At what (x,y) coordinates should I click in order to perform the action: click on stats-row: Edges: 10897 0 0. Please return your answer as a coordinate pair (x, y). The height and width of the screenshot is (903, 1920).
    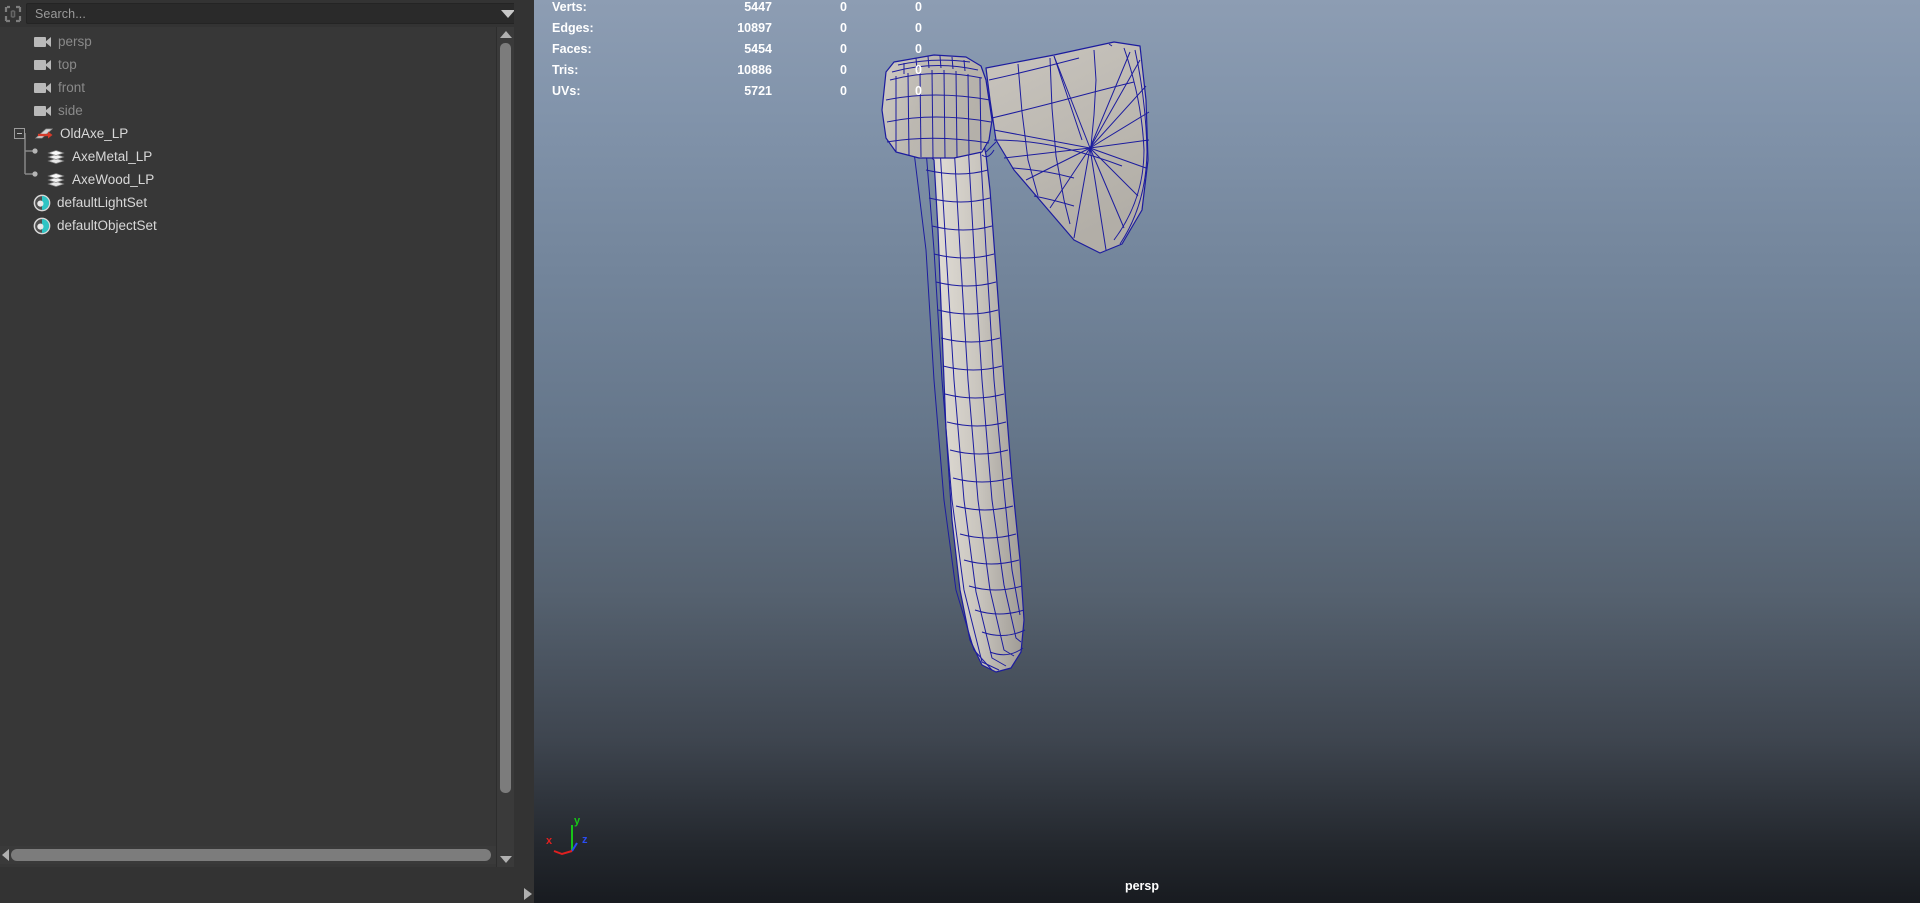
    Looking at the image, I should click on (737, 27).